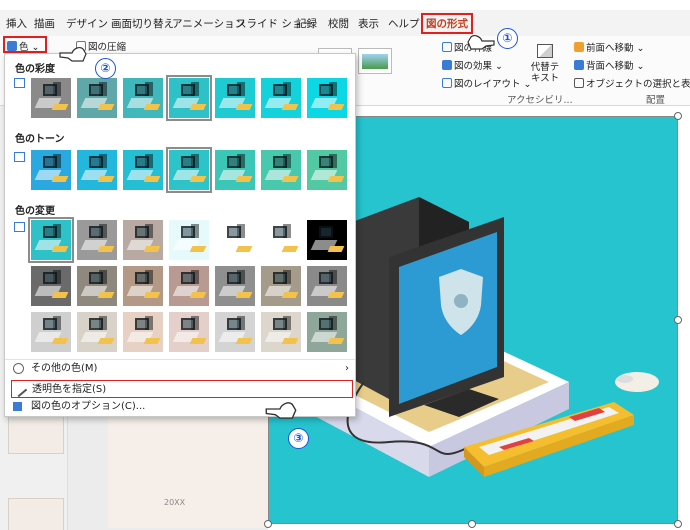  Describe the element at coordinates (609, 47) in the screenshot. I see `bring-forward-button: 前面へ移動 ⌄` at that location.